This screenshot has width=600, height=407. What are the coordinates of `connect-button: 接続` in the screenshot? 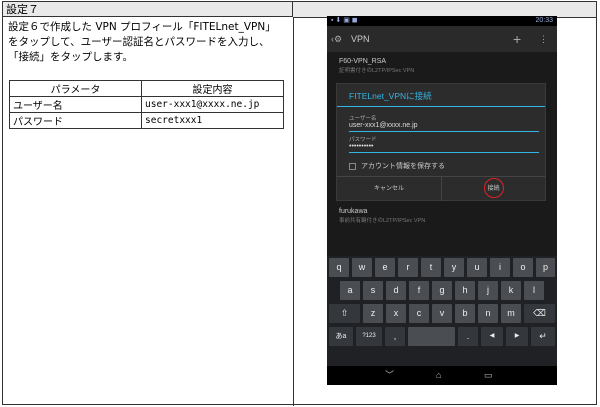 It's located at (493, 189).